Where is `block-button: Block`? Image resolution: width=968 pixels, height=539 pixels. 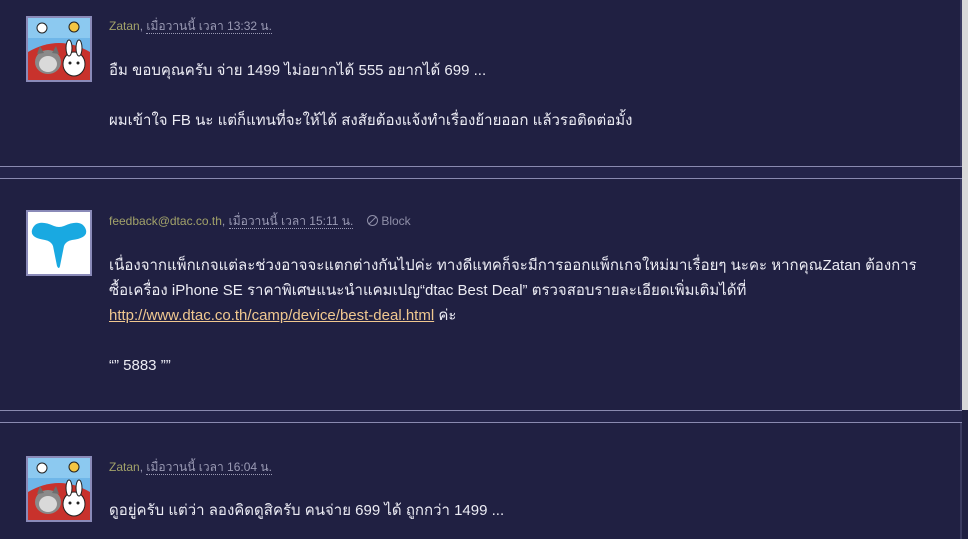
block-button: Block is located at coordinates (389, 221).